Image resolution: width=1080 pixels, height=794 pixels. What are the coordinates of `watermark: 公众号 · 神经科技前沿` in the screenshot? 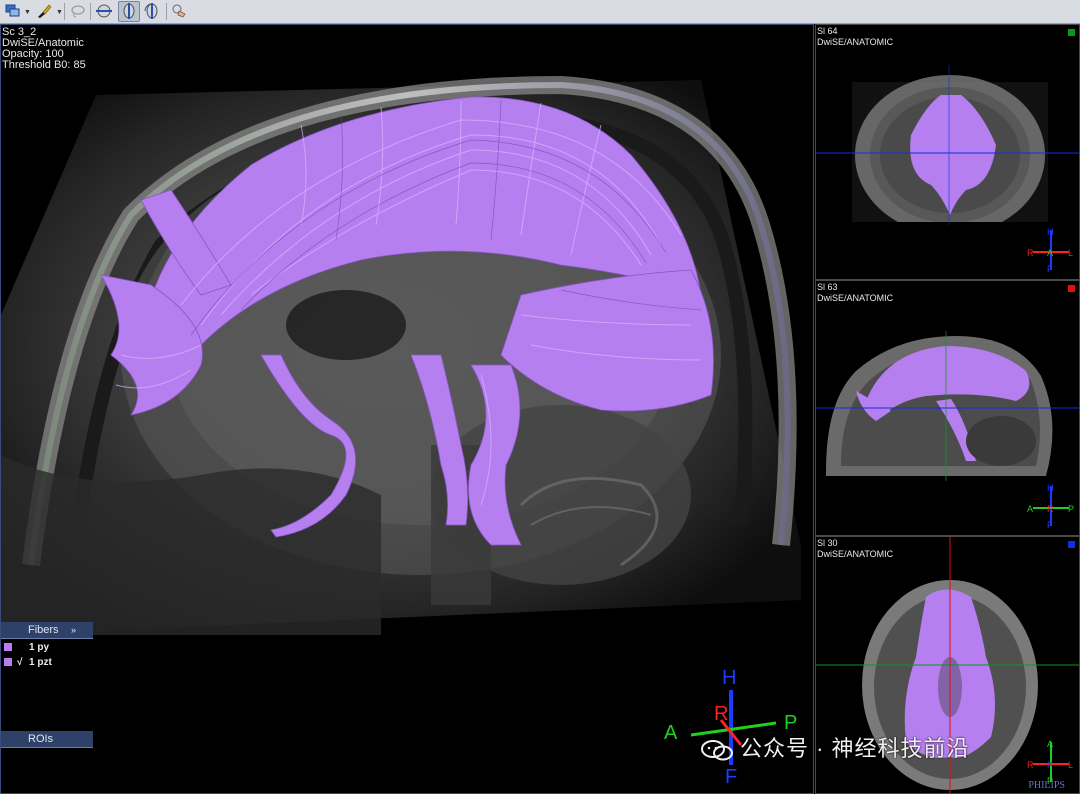 It's located at (835, 749).